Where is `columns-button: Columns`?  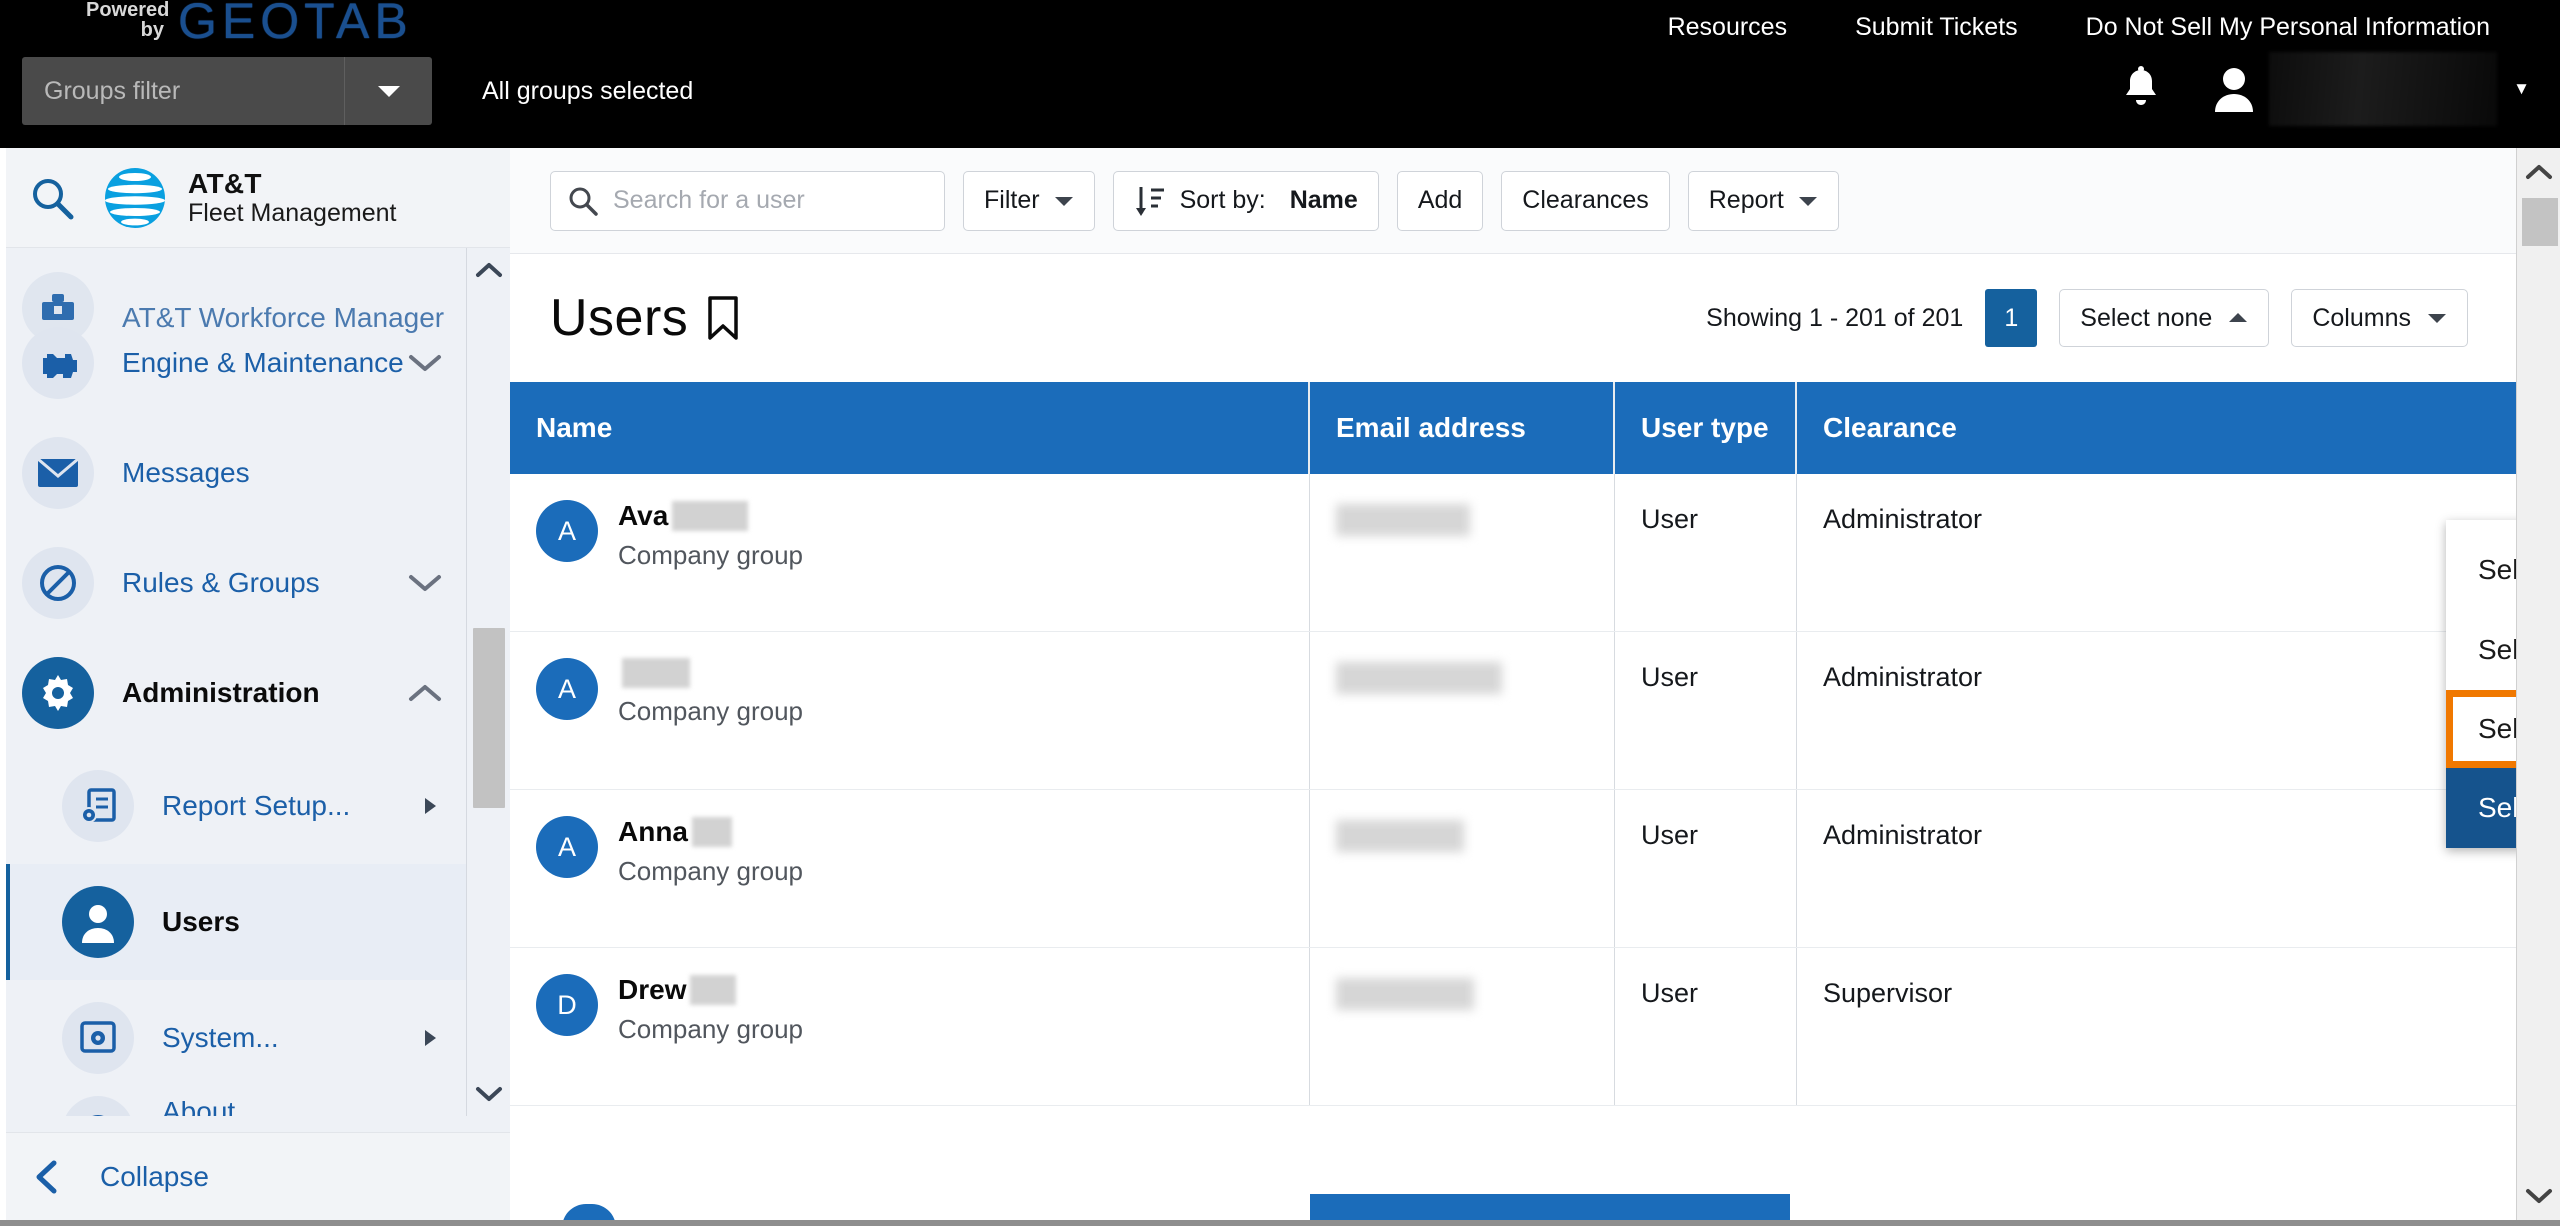
columns-button: Columns is located at coordinates (2379, 318).